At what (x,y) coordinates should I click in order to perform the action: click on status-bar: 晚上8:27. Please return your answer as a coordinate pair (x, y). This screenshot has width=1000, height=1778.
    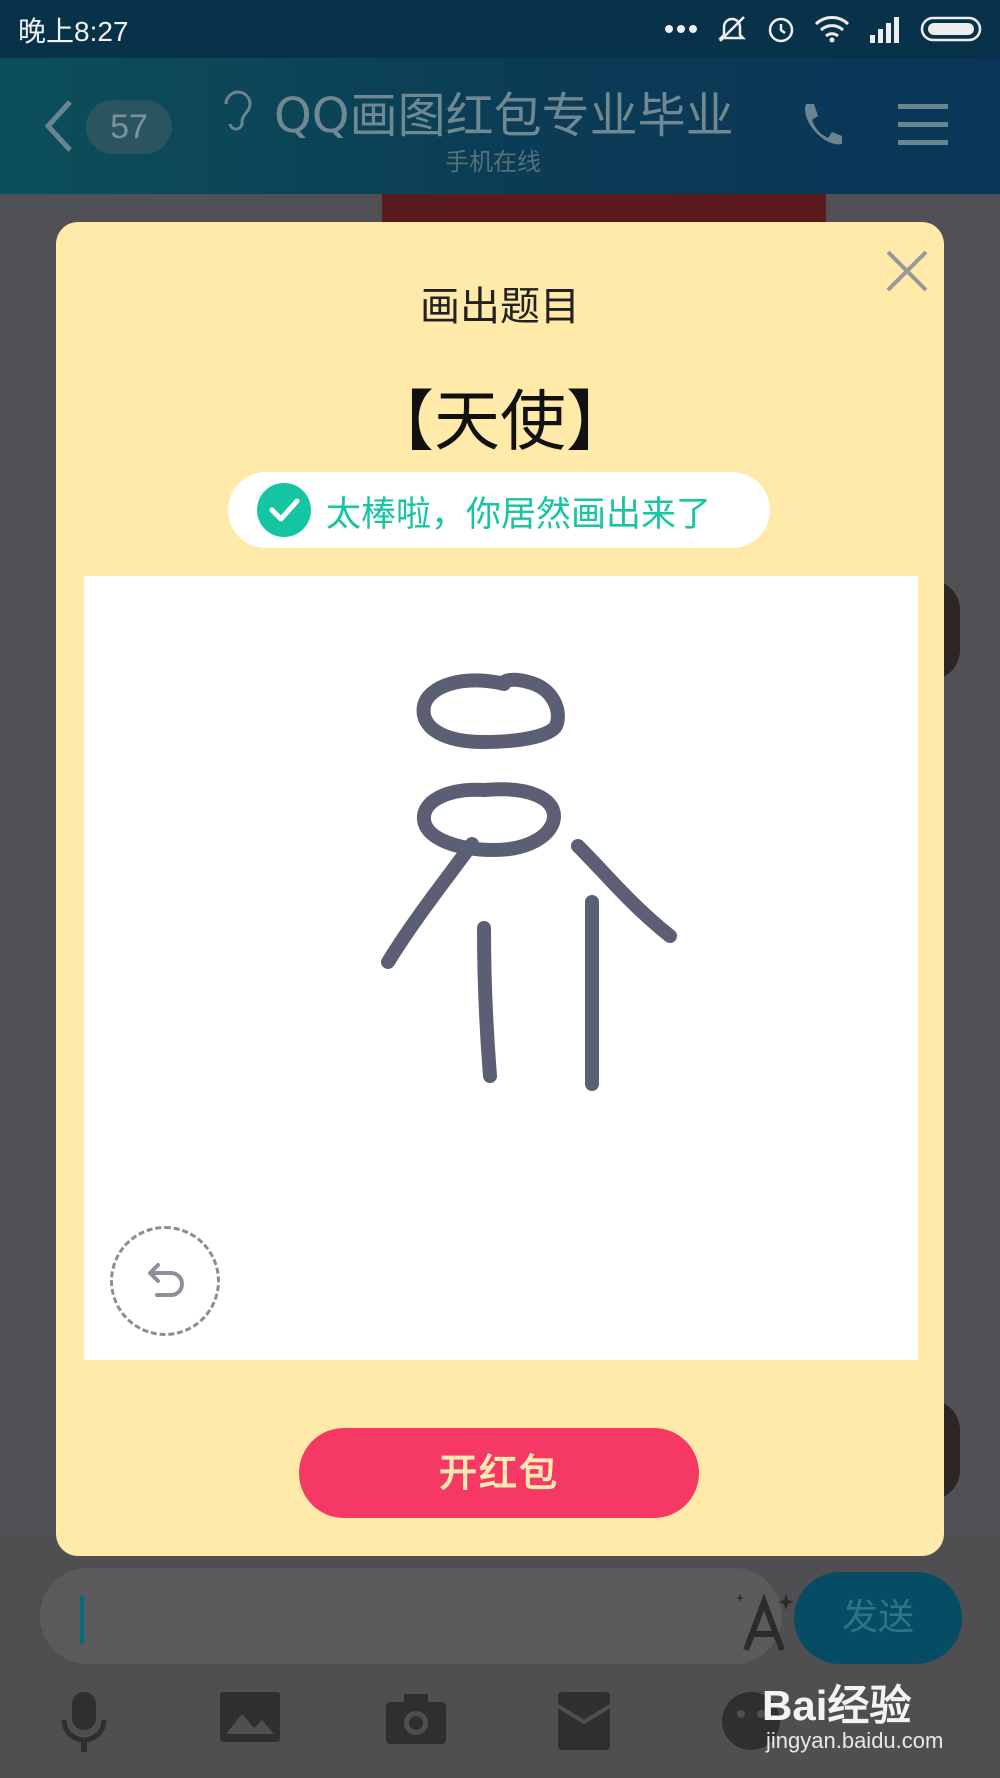
    Looking at the image, I should click on (500, 29).